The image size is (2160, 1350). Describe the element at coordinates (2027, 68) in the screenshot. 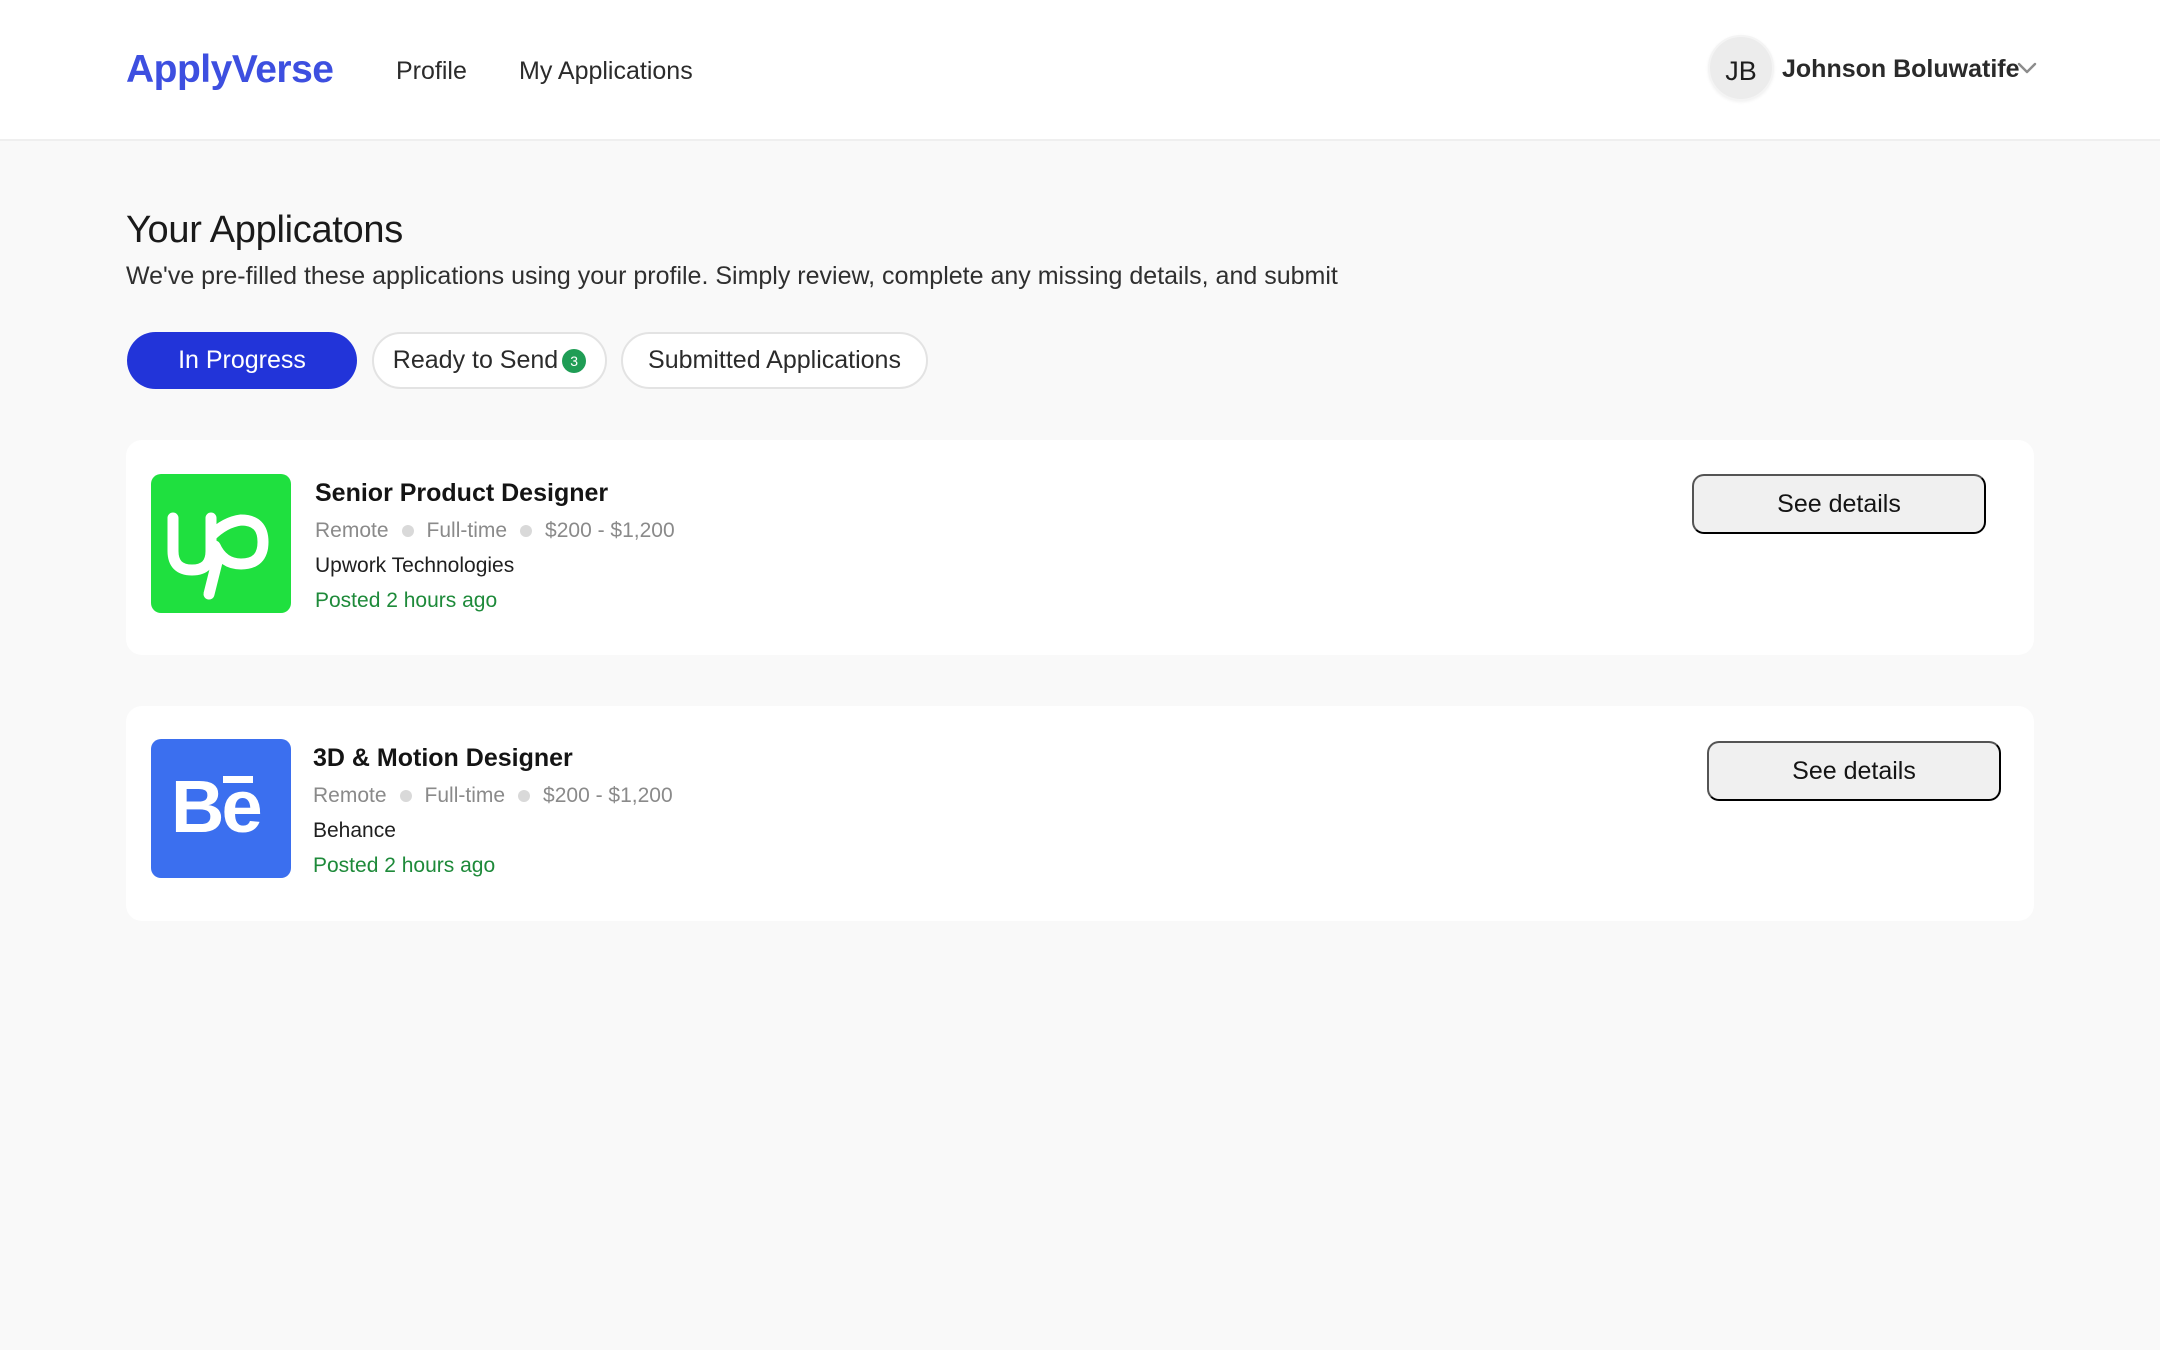

I see `chevron-down-icon` at that location.